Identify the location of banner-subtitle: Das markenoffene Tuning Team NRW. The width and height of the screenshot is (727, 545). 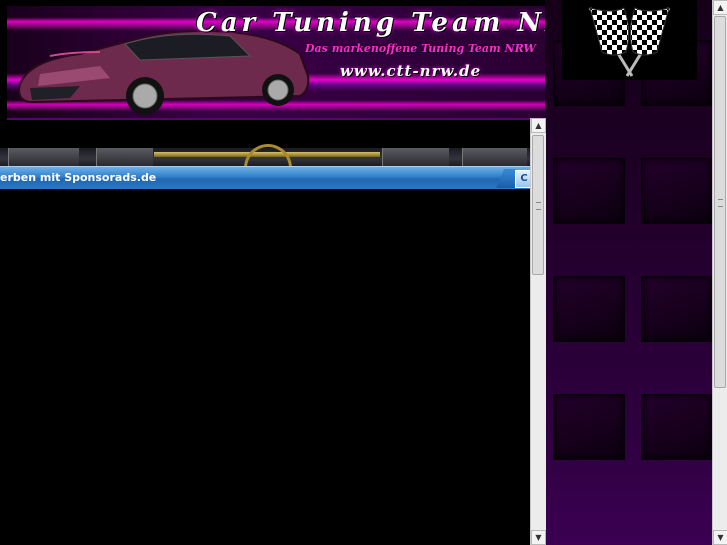
(420, 48).